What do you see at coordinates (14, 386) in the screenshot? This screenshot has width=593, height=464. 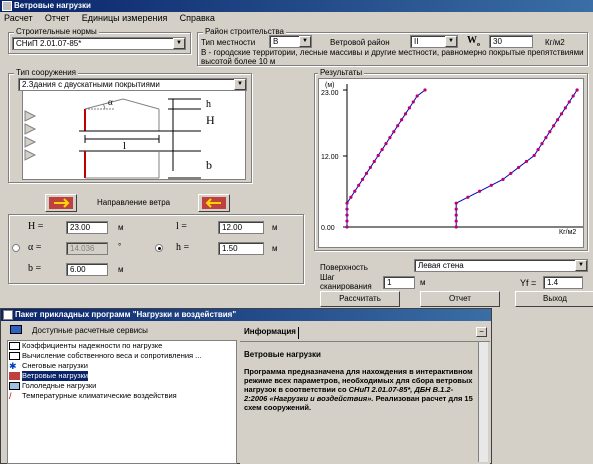 I see `ice-icon` at bounding box center [14, 386].